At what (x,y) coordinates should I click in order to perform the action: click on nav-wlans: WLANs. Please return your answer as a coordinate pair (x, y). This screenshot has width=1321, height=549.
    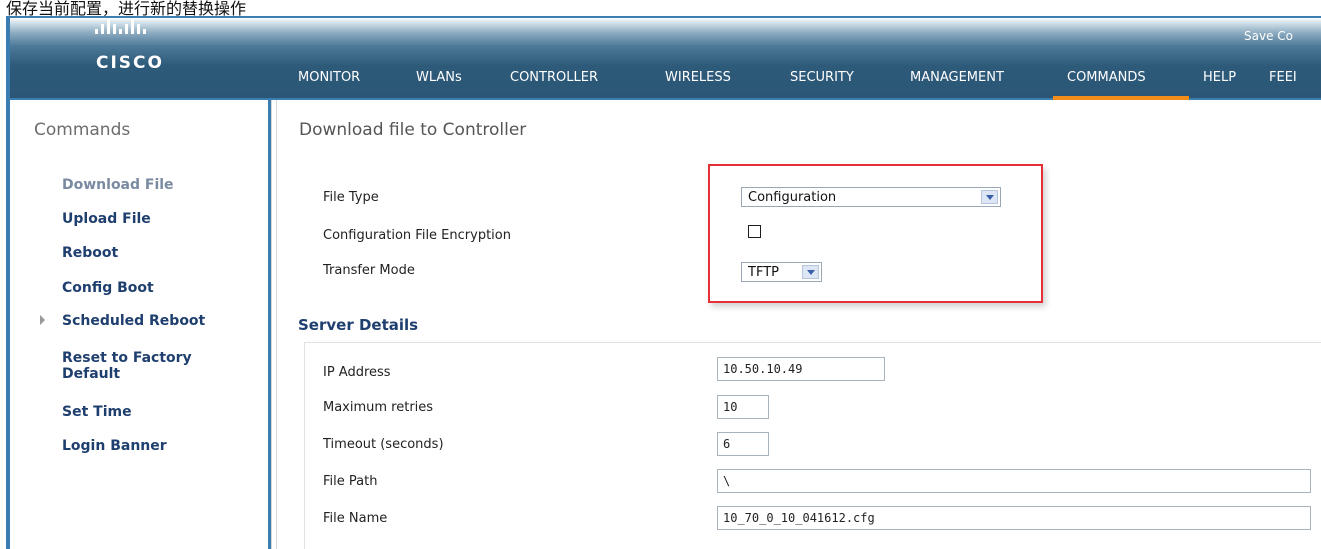
    Looking at the image, I should click on (439, 77).